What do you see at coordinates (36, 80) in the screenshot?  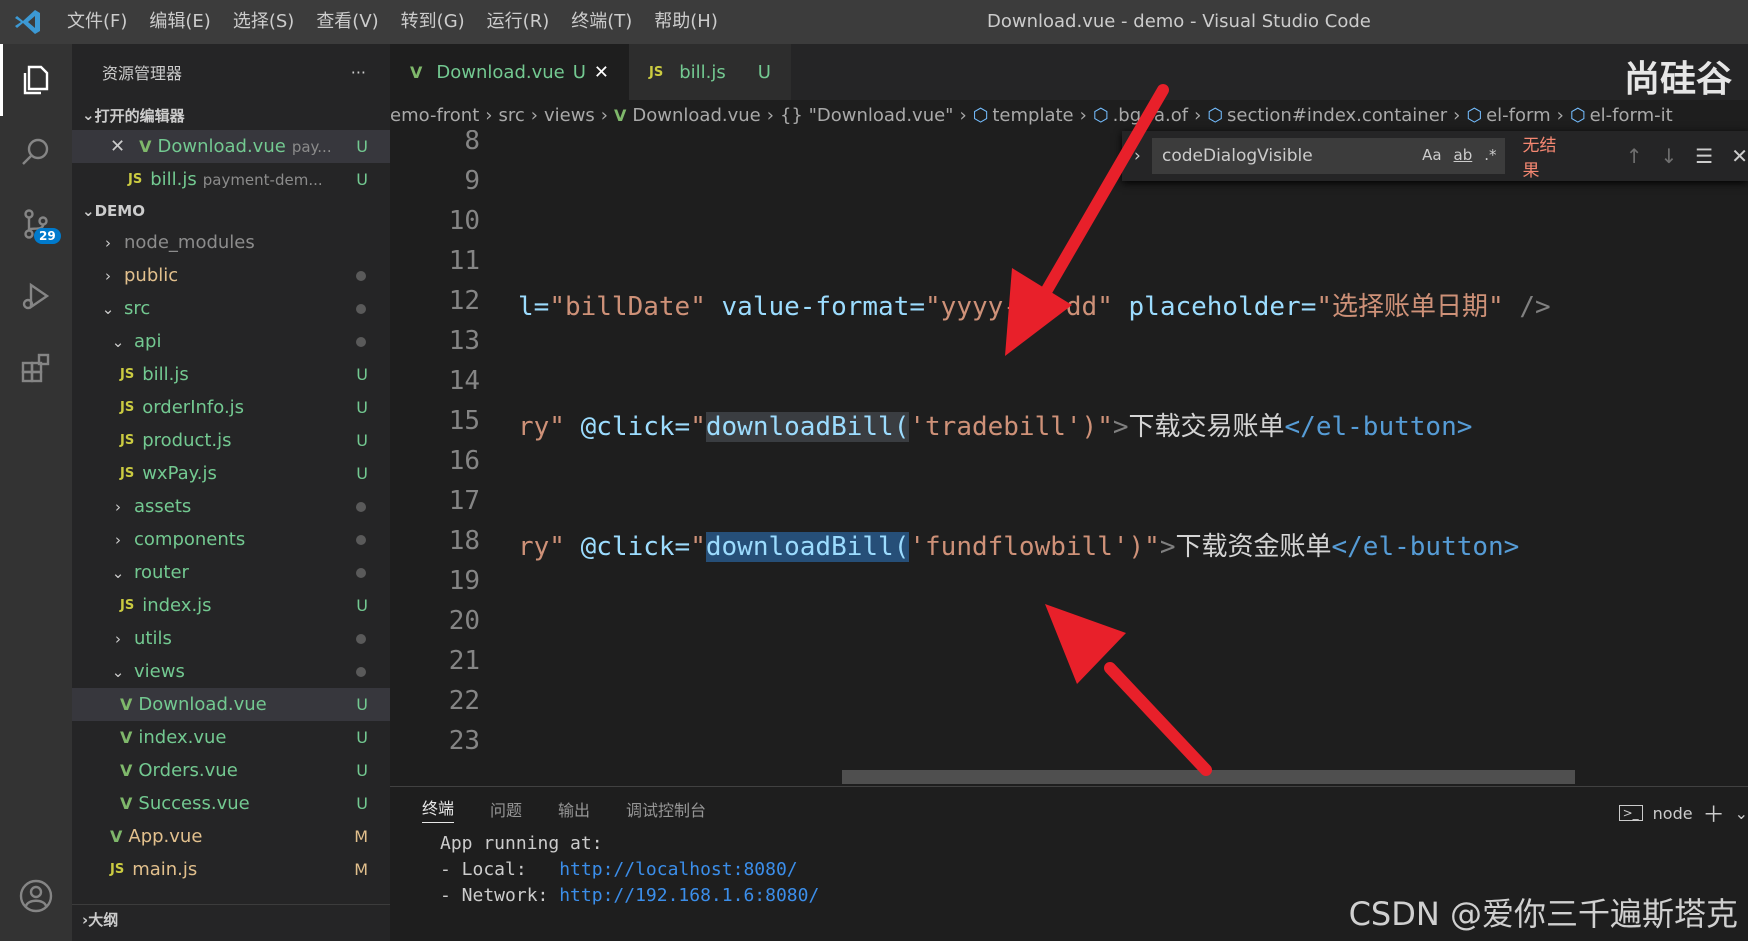 I see `explorer-icon` at bounding box center [36, 80].